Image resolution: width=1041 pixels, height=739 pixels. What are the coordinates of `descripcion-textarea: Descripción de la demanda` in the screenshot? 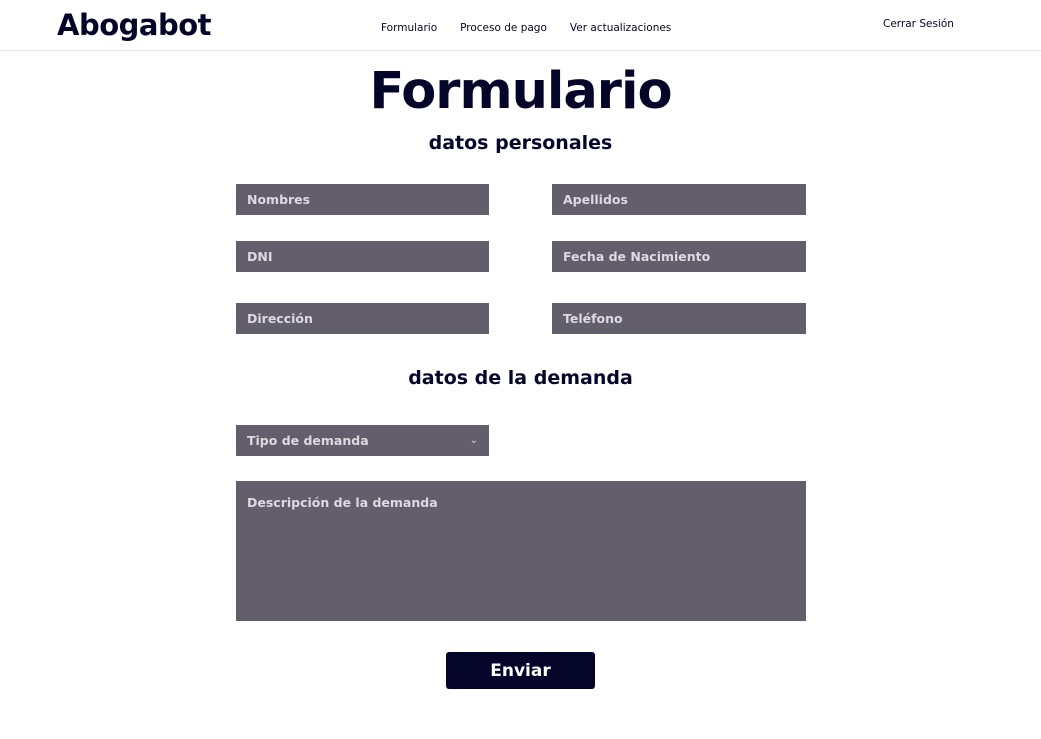 It's located at (521, 551).